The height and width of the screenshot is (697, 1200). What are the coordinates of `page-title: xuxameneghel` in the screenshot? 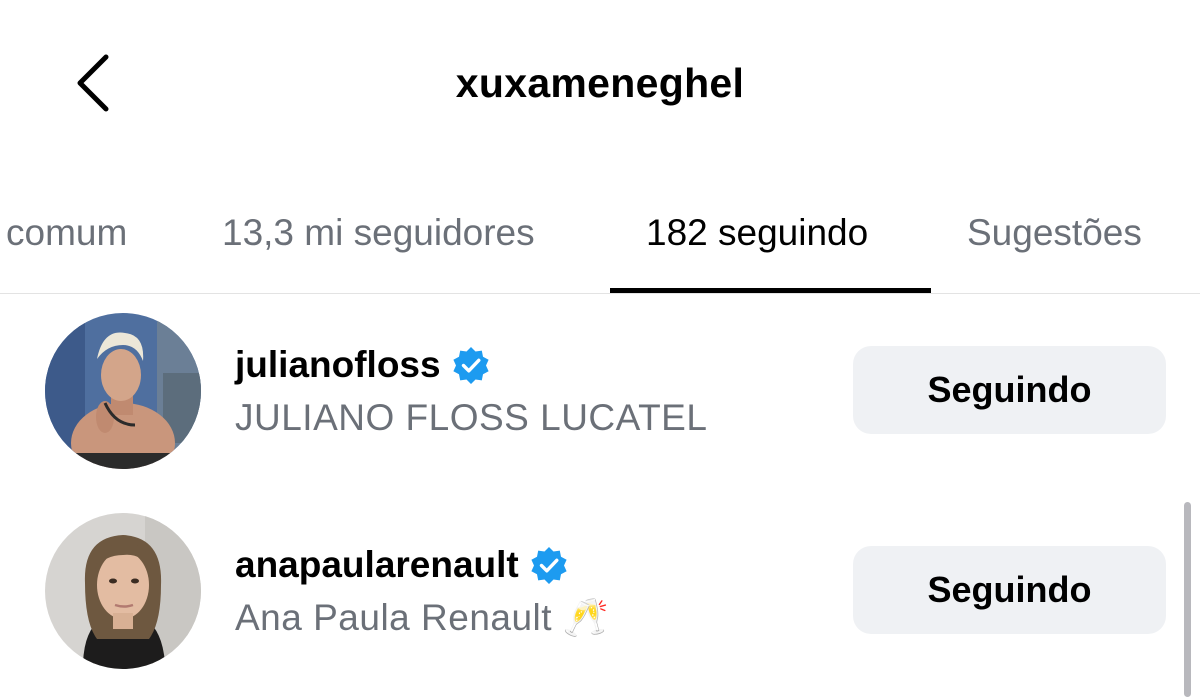 It's located at (600, 83).